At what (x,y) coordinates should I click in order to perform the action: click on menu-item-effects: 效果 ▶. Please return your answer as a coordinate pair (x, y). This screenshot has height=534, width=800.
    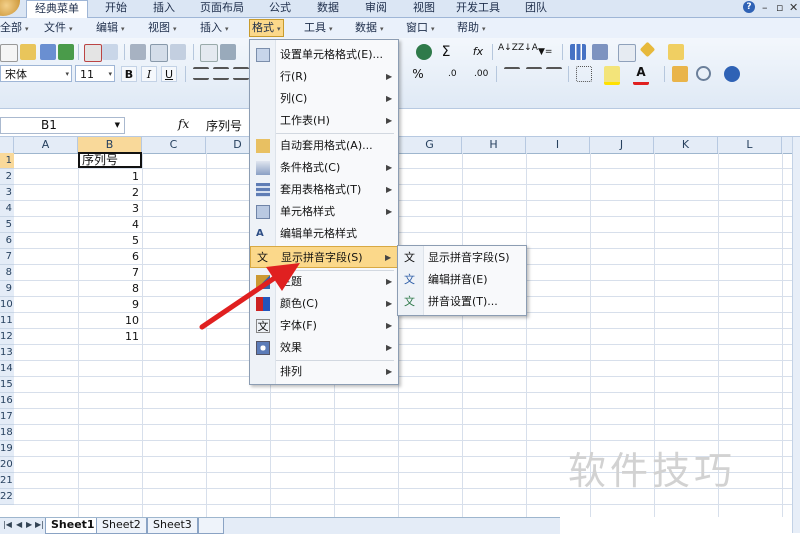
    Looking at the image, I should click on (324, 348).